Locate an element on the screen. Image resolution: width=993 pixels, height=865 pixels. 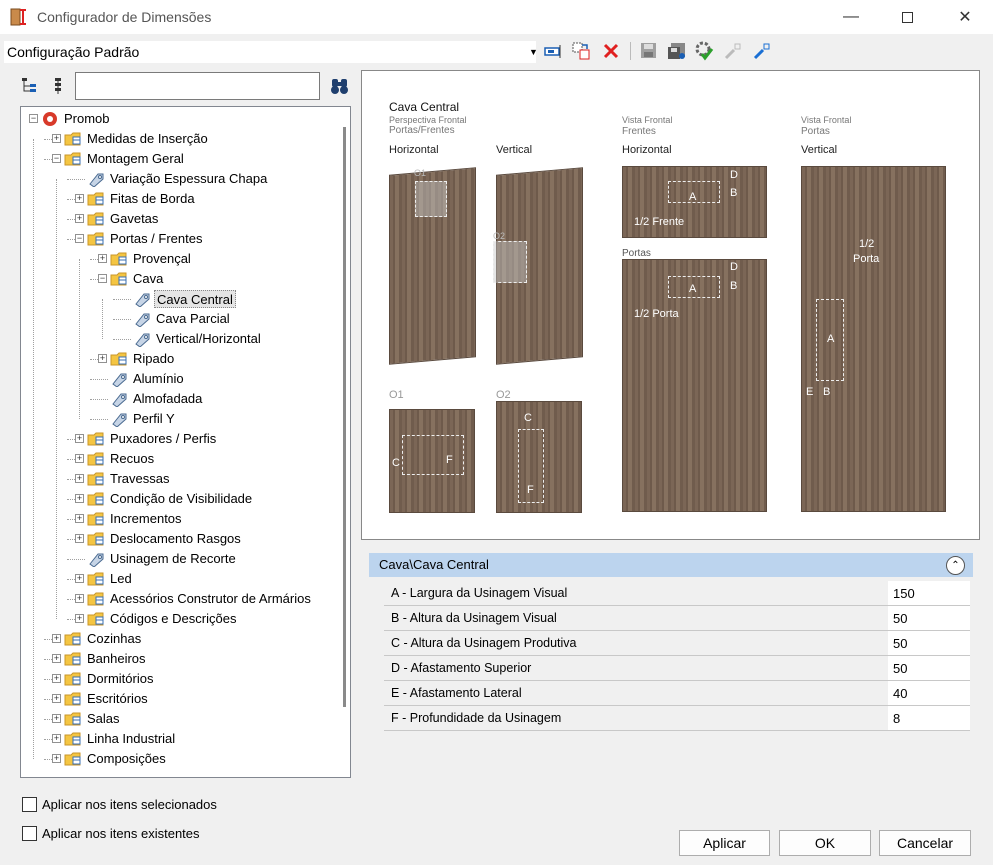
ok-button: OK is located at coordinates (825, 843).